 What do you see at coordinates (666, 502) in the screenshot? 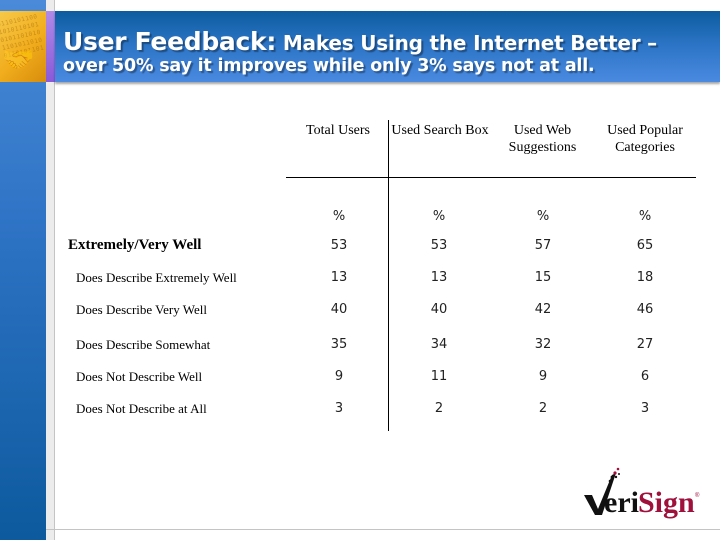
I see `logo-text-sign: Sign` at bounding box center [666, 502].